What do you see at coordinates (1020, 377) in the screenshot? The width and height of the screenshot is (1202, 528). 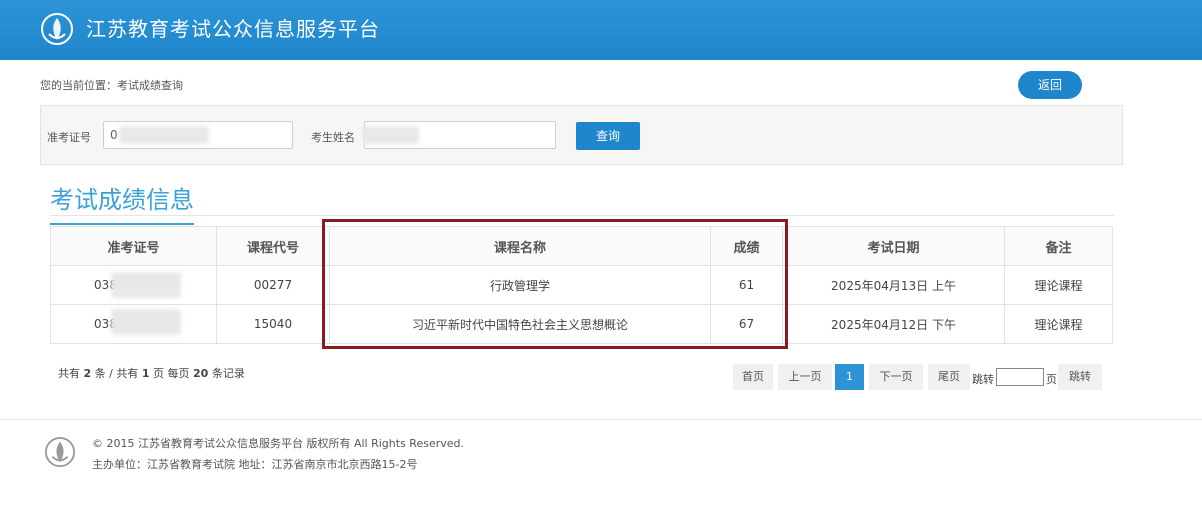 I see `jump-page-input` at bounding box center [1020, 377].